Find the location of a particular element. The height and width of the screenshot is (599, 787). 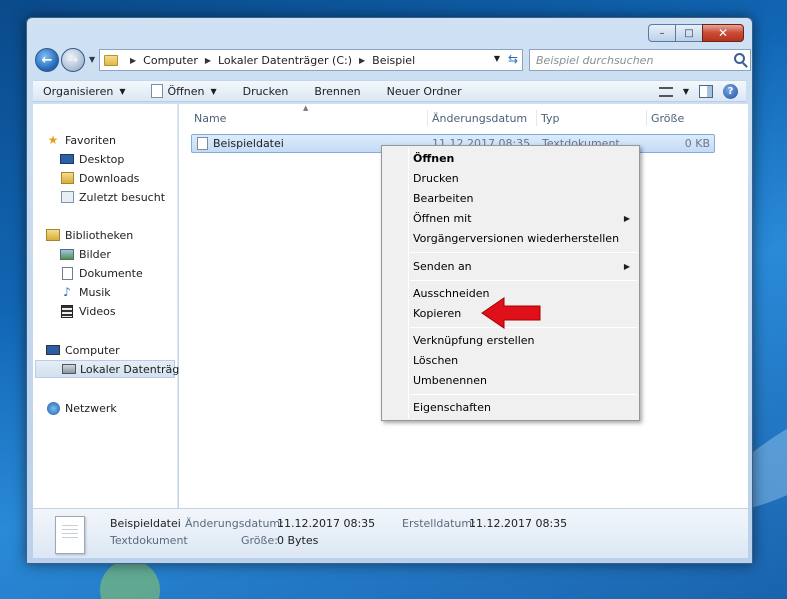

text-document-icon is located at coordinates (70, 535).